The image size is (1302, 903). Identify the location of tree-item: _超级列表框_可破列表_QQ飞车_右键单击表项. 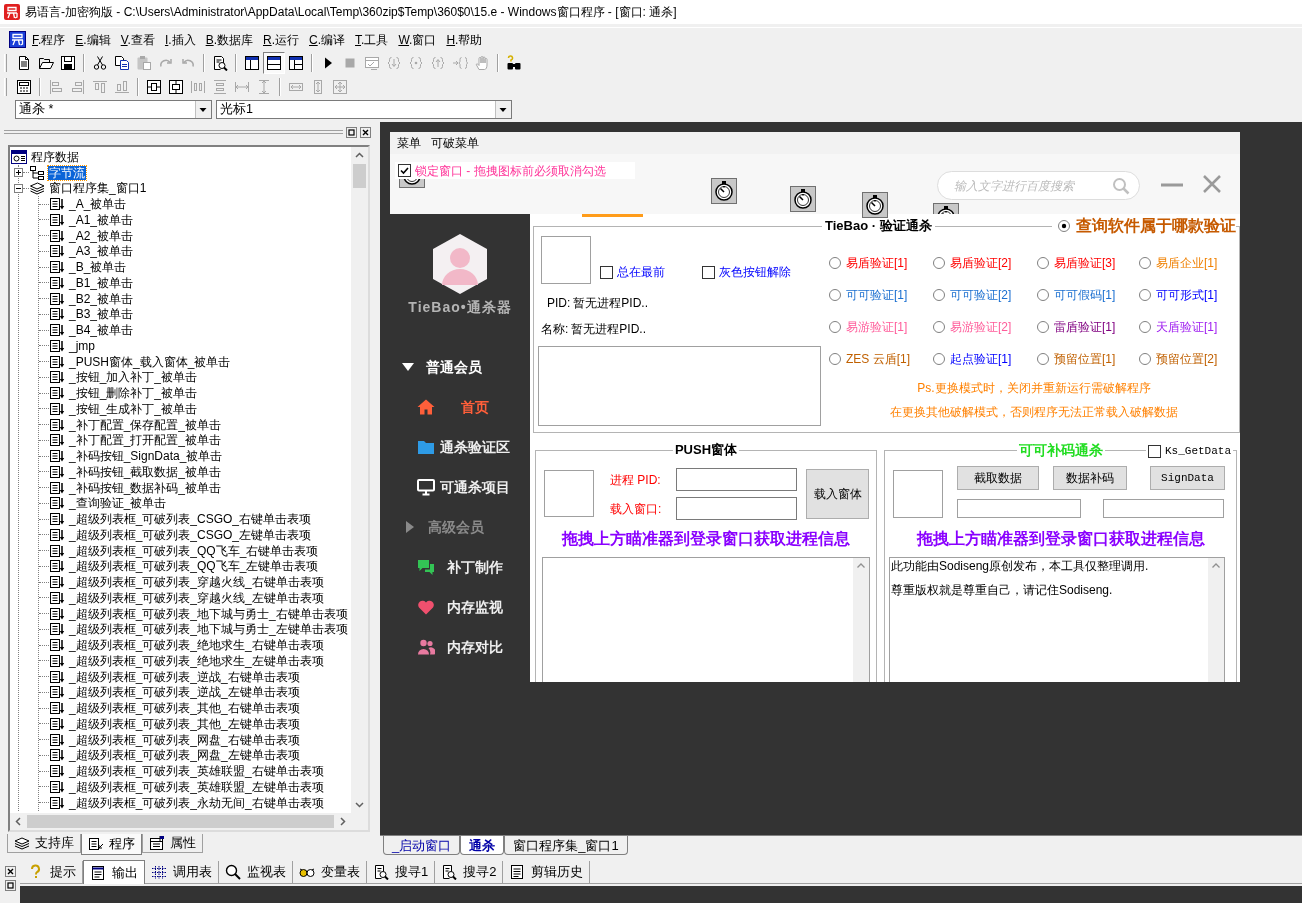
(194, 550).